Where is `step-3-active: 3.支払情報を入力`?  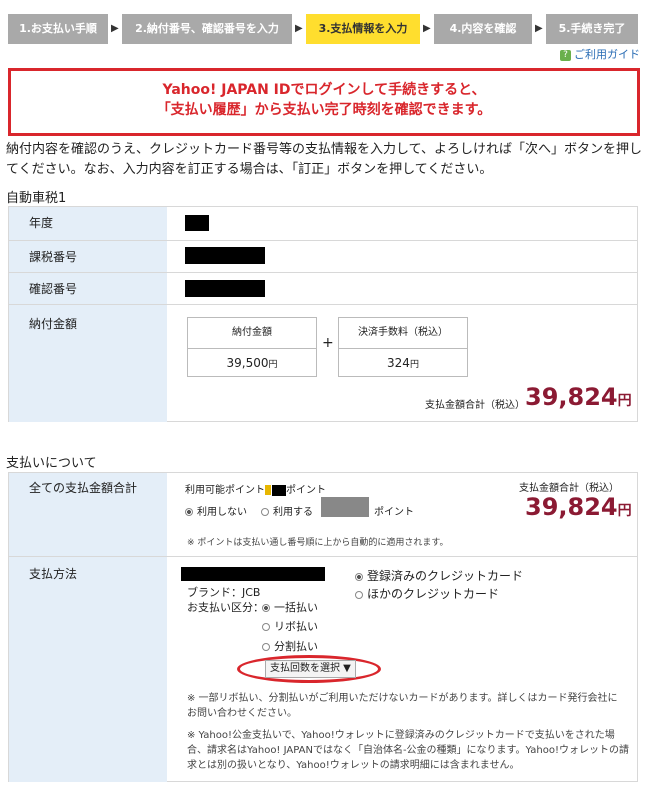
step-3-active: 3.支払情報を入力 is located at coordinates (363, 29).